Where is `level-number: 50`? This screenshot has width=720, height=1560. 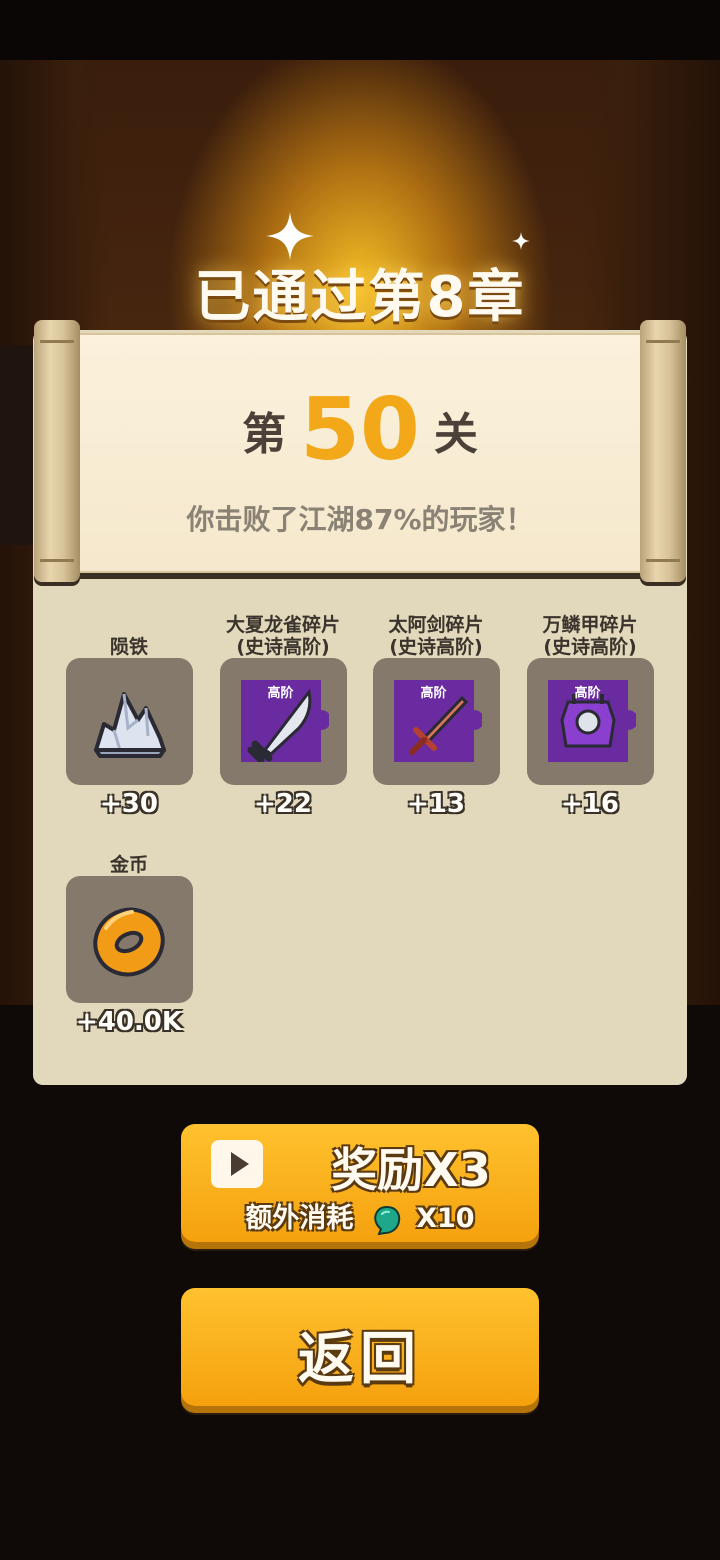 level-number: 50 is located at coordinates (360, 430).